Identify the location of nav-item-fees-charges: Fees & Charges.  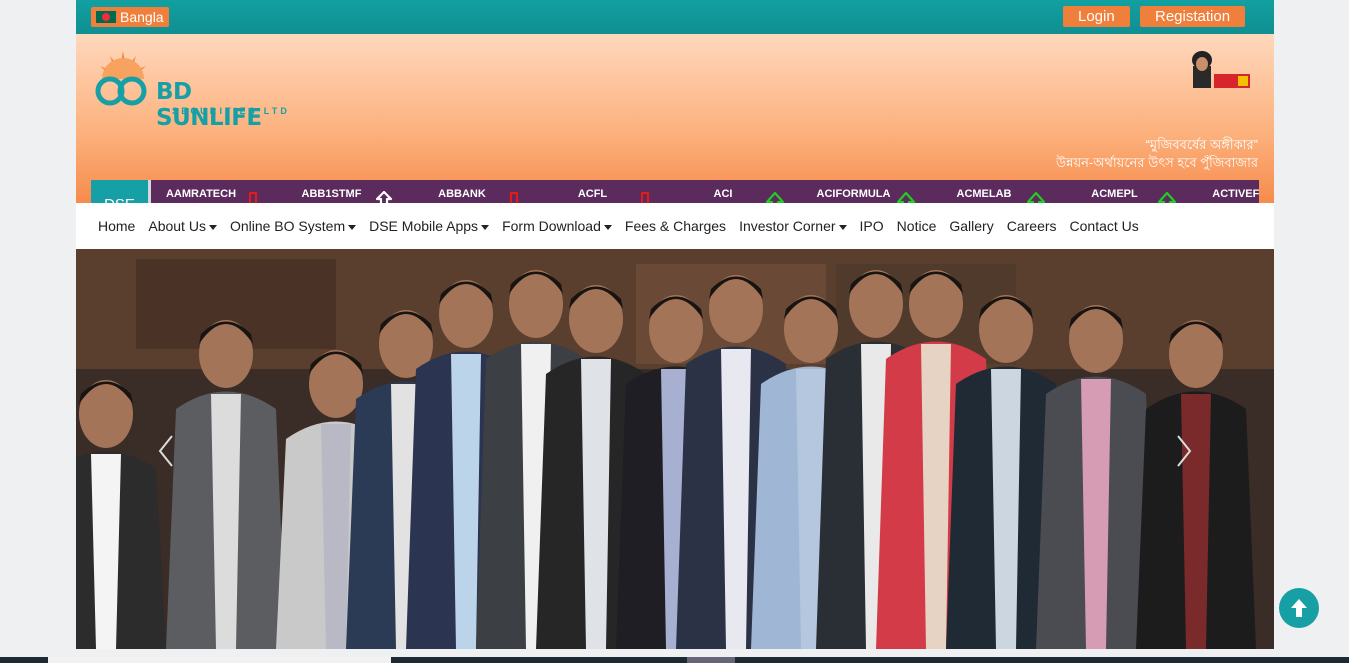
(675, 226).